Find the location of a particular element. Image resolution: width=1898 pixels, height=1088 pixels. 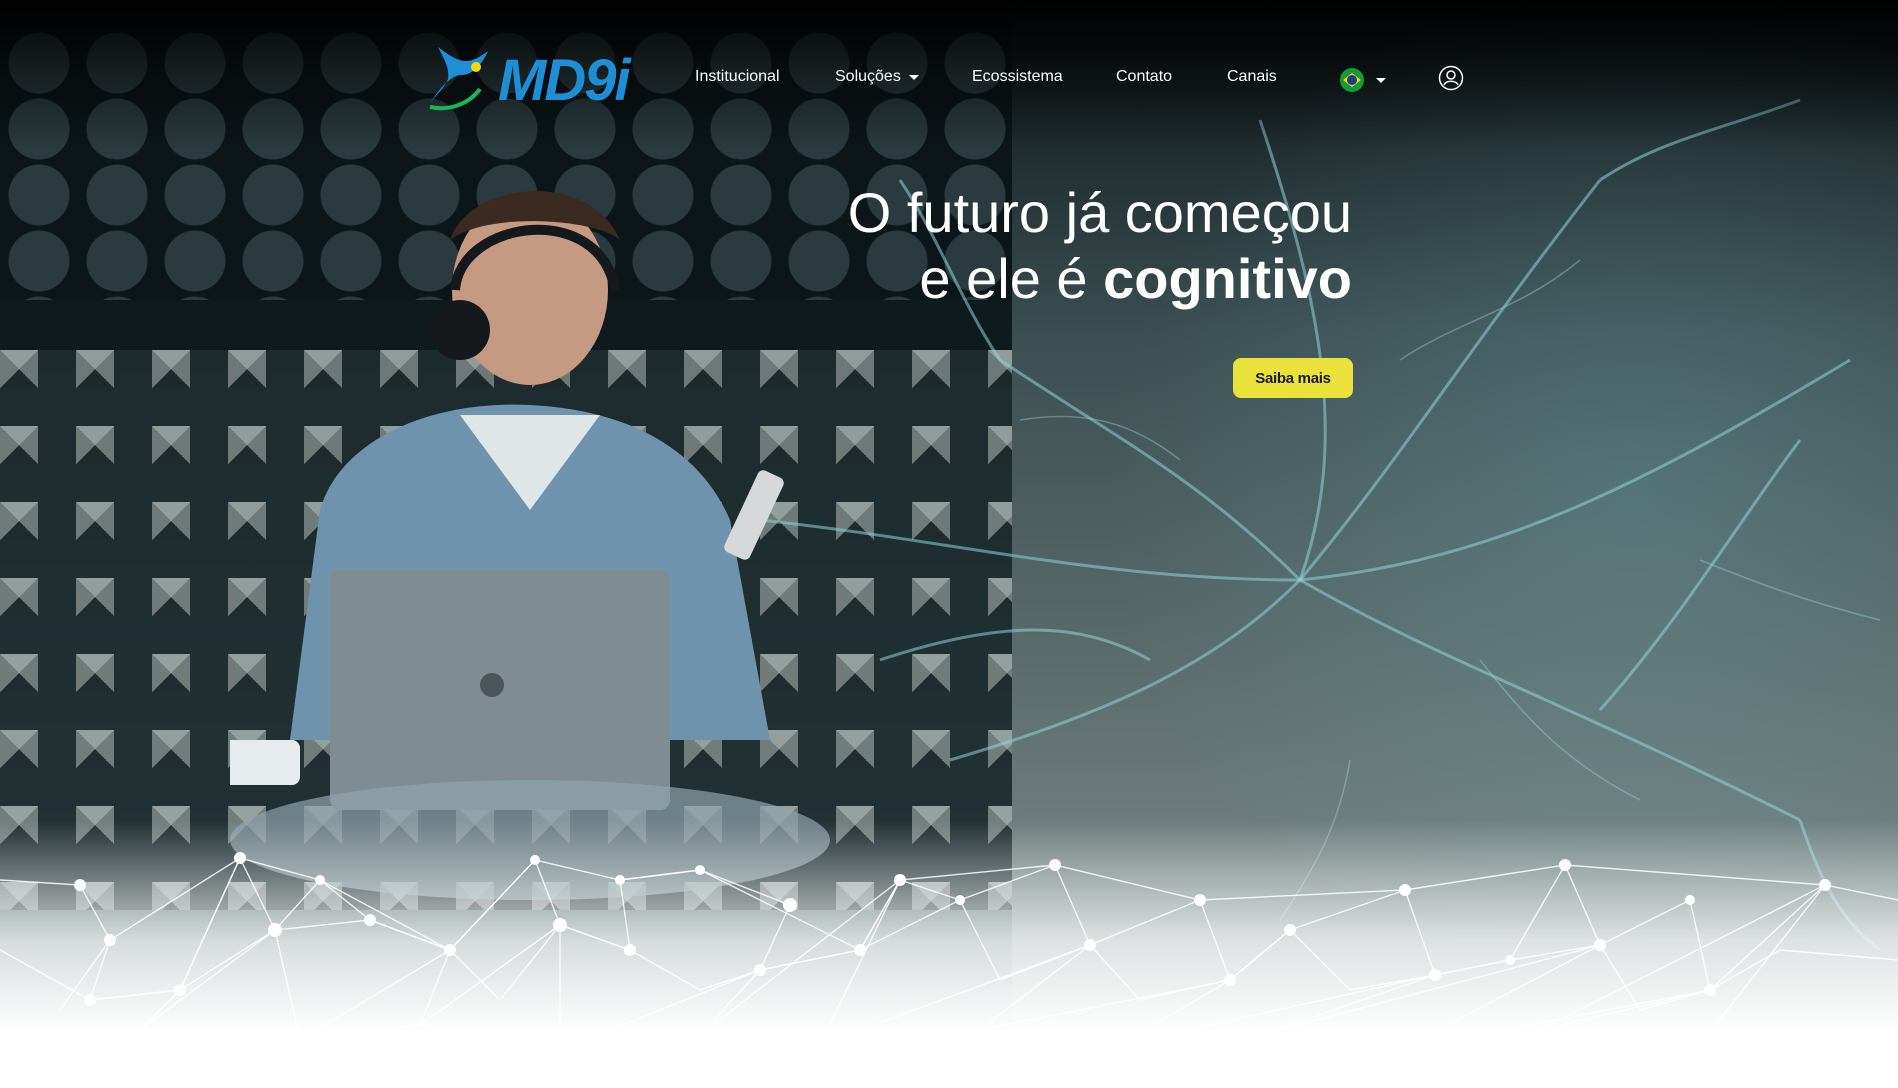

brazil-flag-icon is located at coordinates (1352, 80).